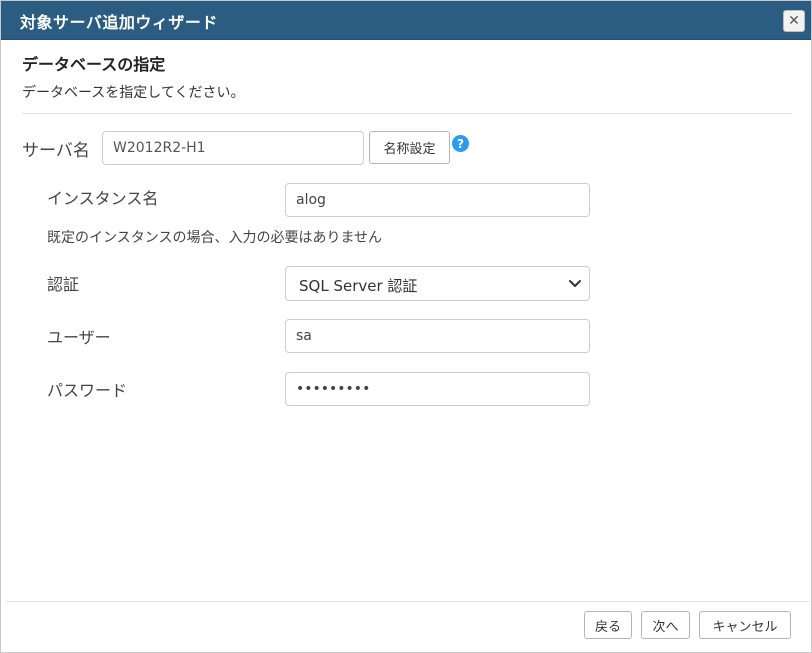  Describe the element at coordinates (407, 113) in the screenshot. I see `header-divider` at that location.